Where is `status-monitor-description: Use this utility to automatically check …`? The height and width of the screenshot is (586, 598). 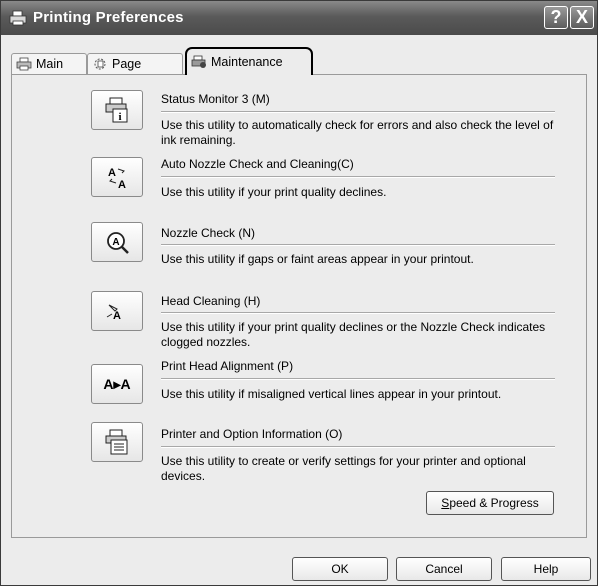 status-monitor-description: Use this utility to automatically check … is located at coordinates (357, 132).